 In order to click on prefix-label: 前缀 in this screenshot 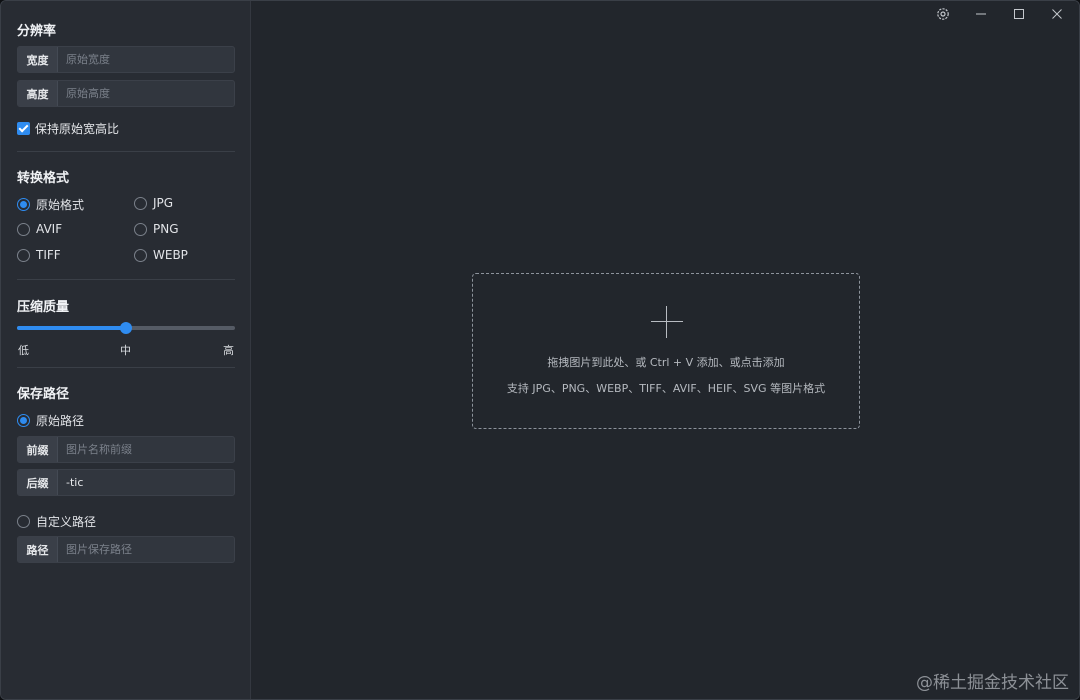, I will do `click(38, 449)`.